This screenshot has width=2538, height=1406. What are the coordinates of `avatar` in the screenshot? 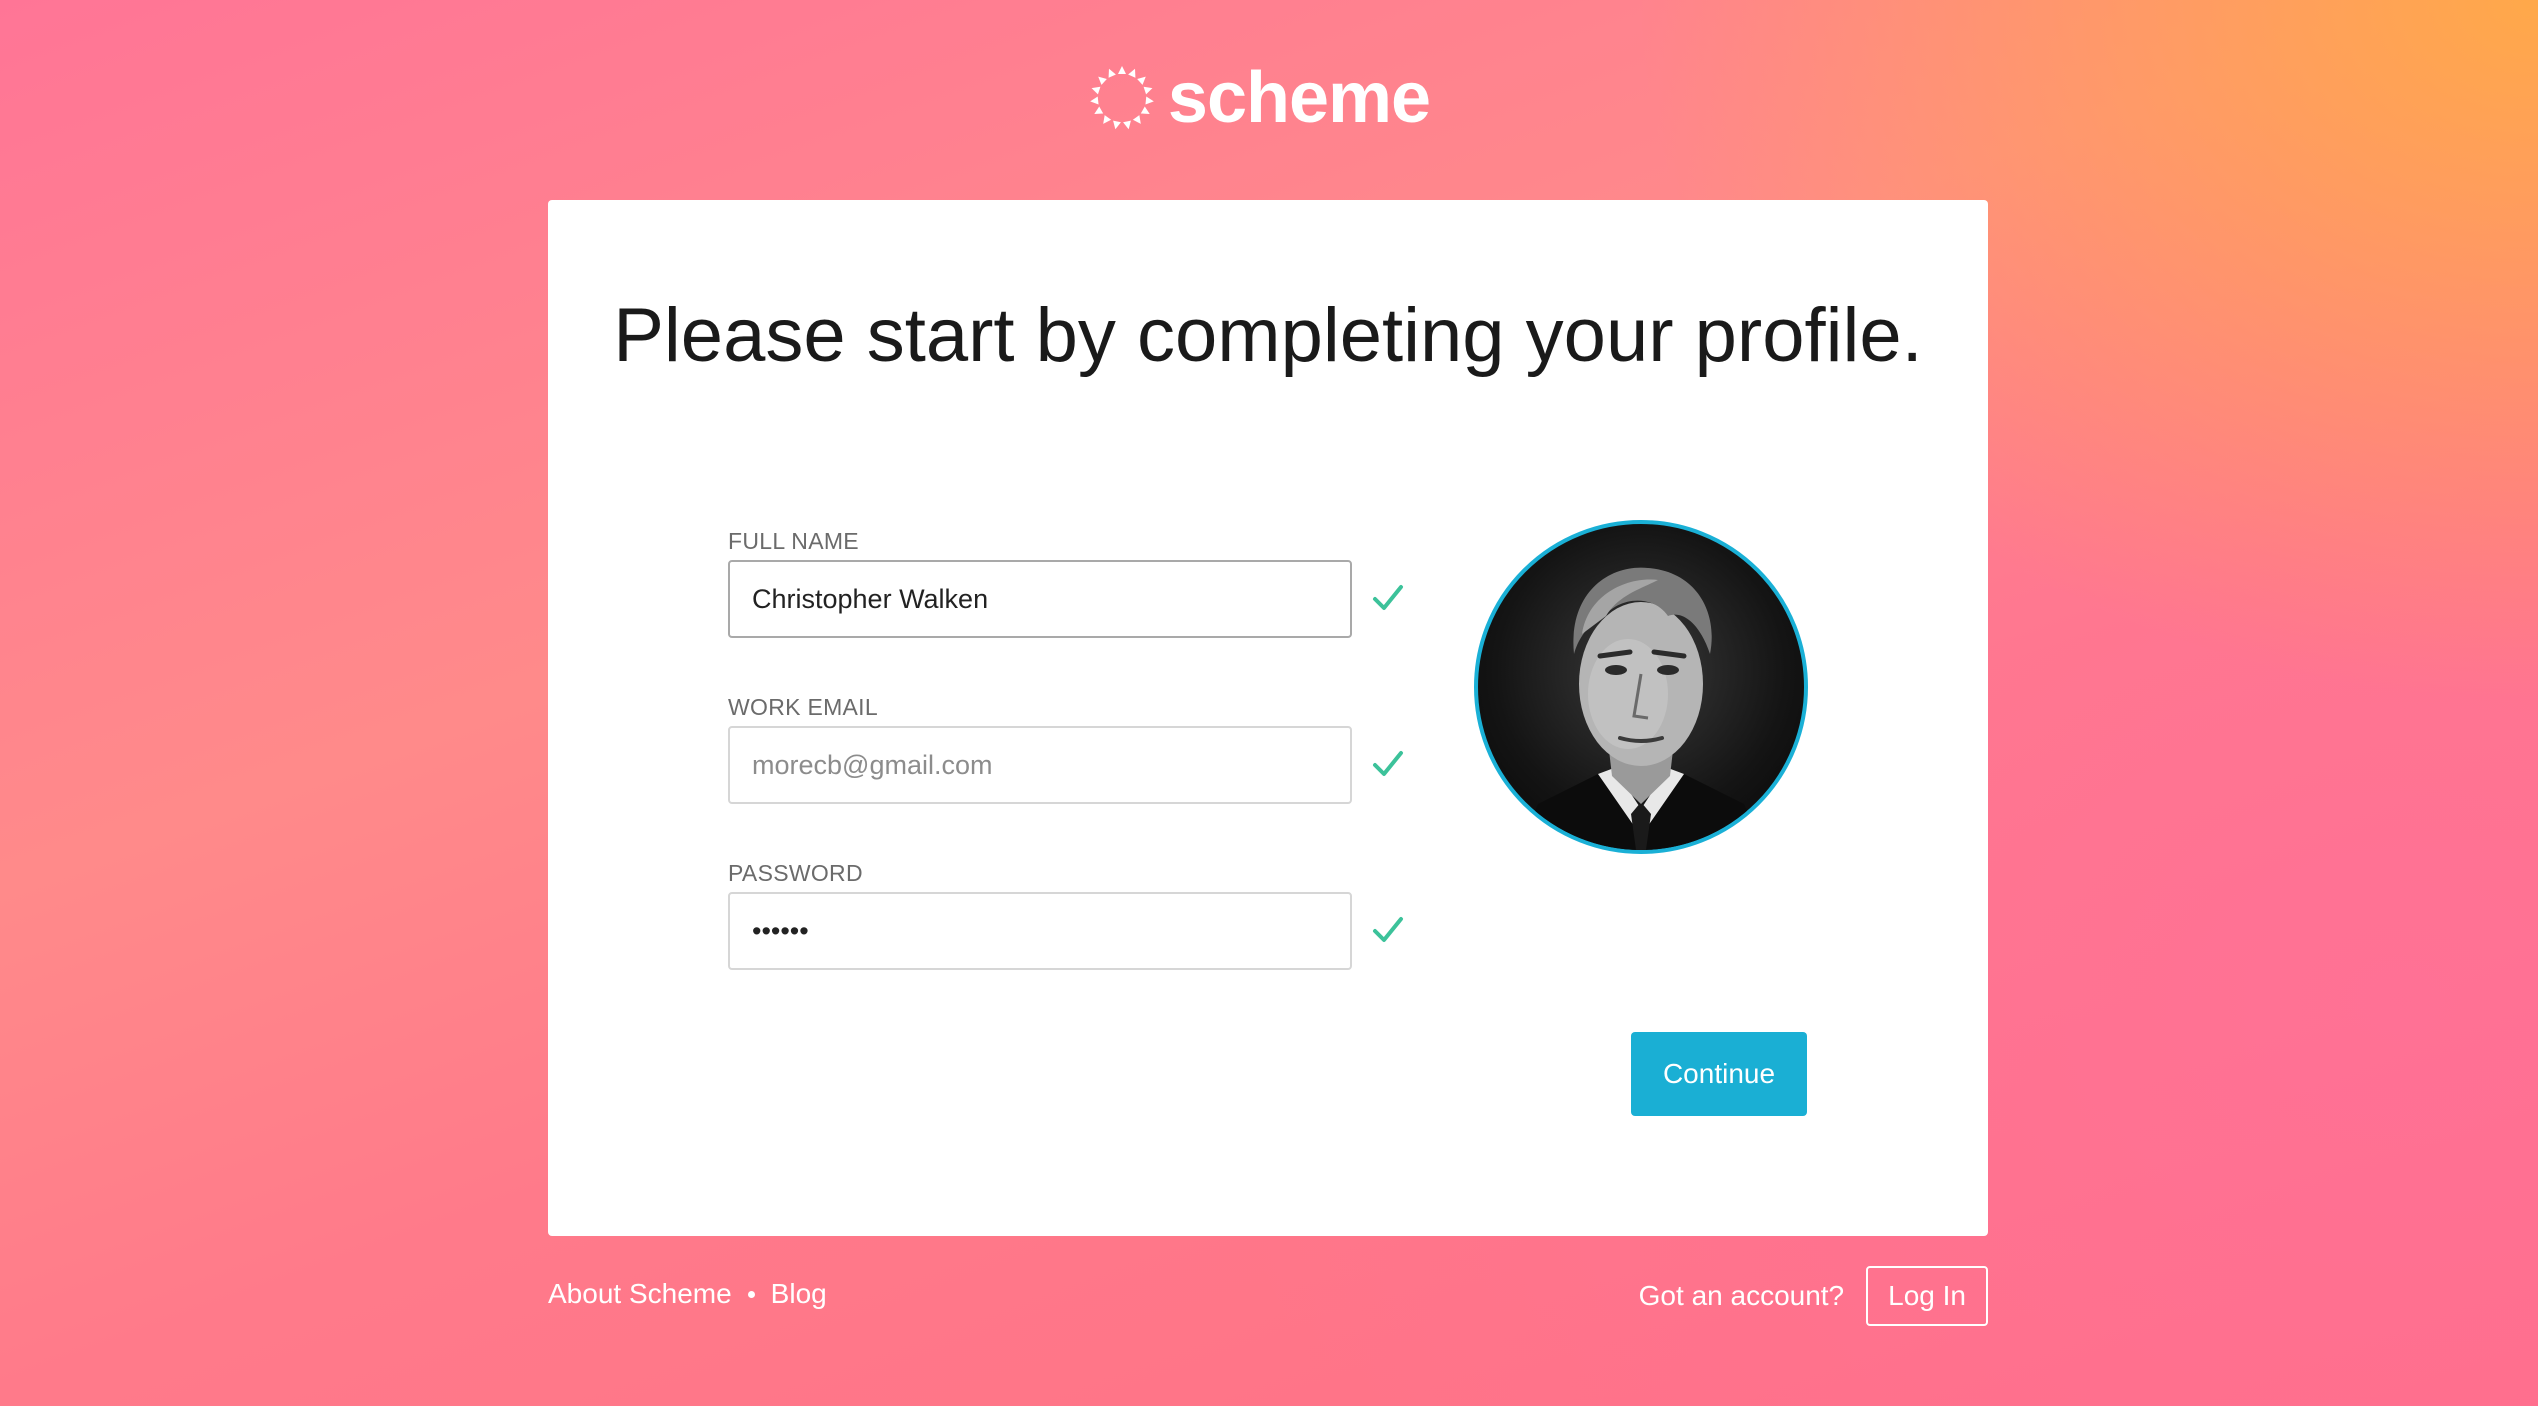 It's located at (1641, 687).